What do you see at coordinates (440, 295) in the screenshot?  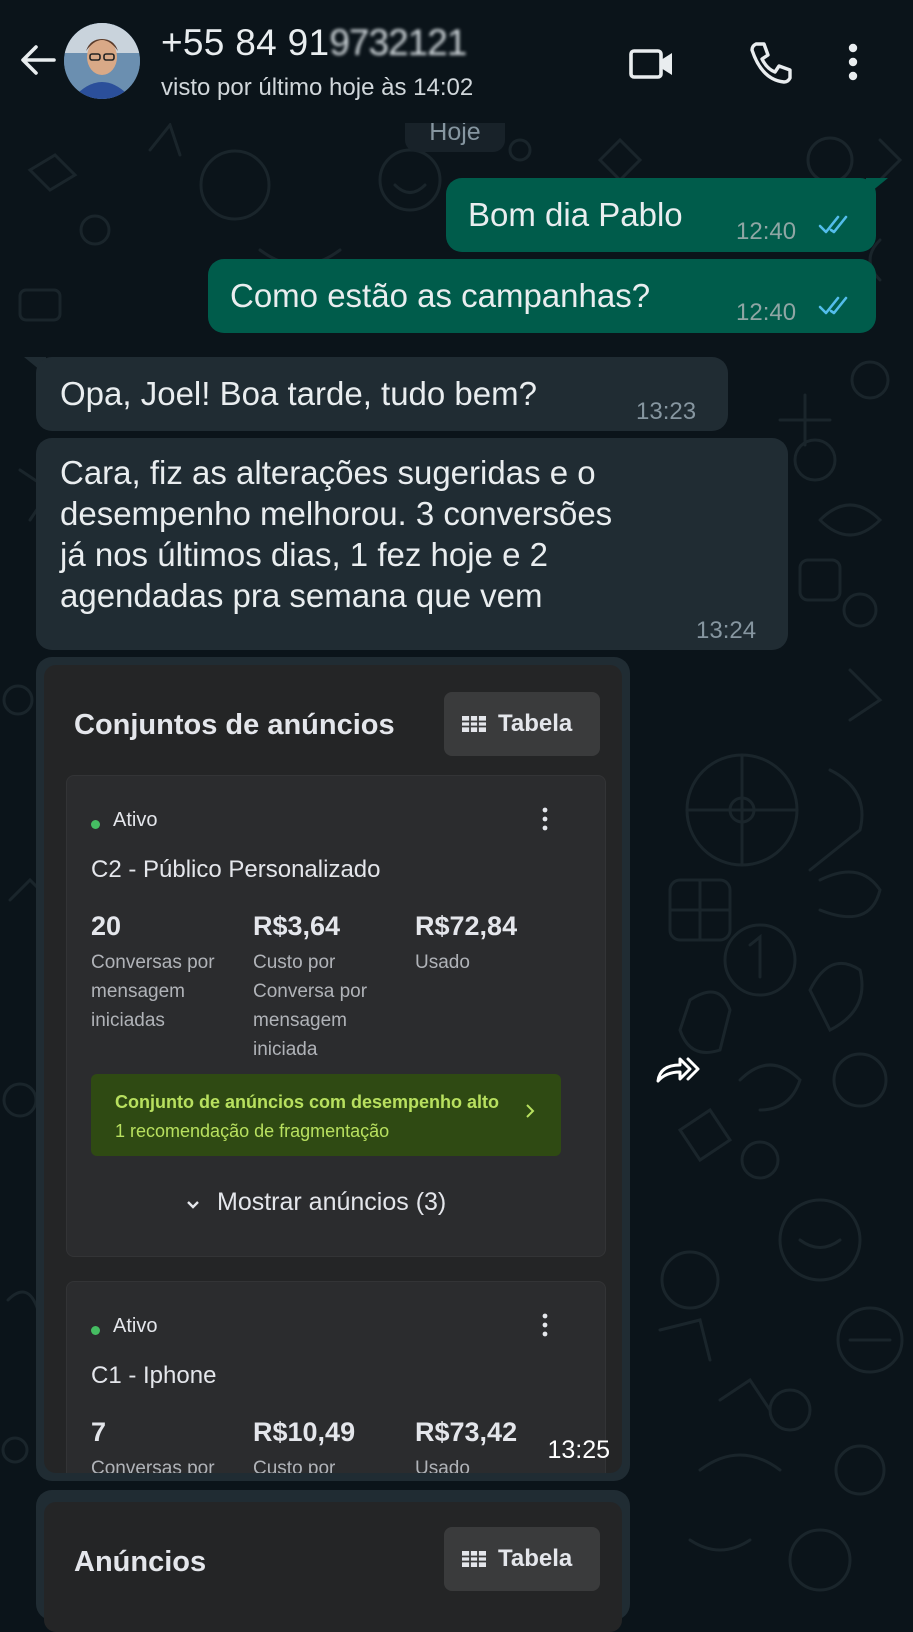 I see `message-text: Como estão as campanhas?` at bounding box center [440, 295].